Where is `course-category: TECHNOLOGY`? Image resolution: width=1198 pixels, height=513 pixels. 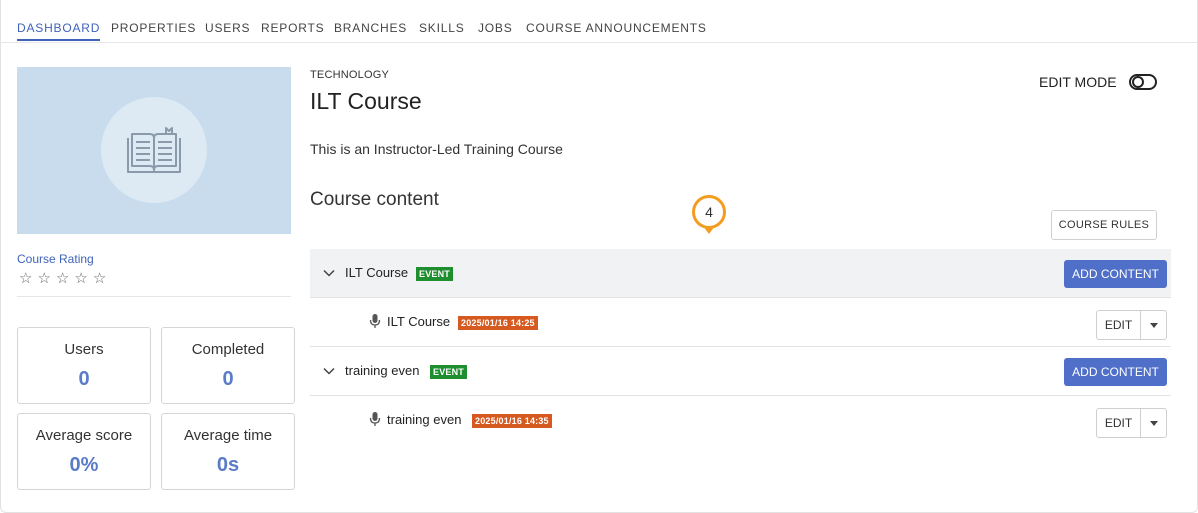
course-category: TECHNOLOGY is located at coordinates (350, 75).